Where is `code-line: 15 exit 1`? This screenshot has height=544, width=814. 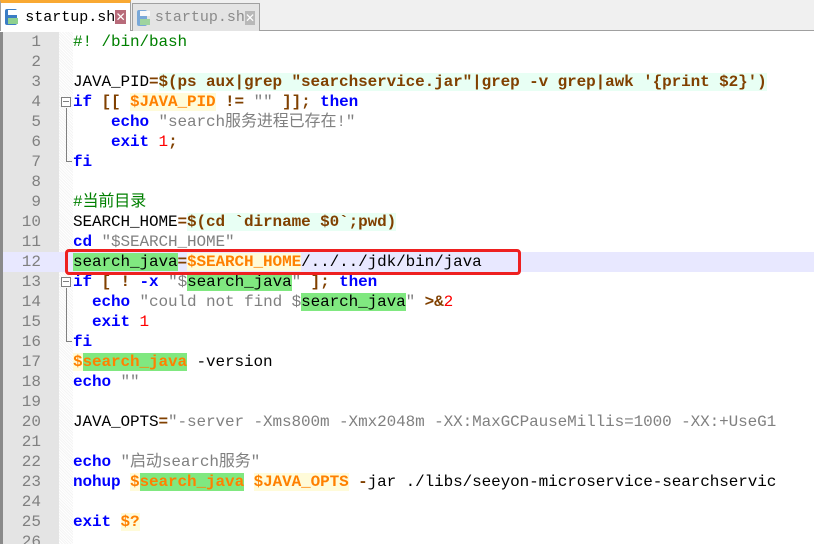
code-line: 15 exit 1 is located at coordinates (408, 322).